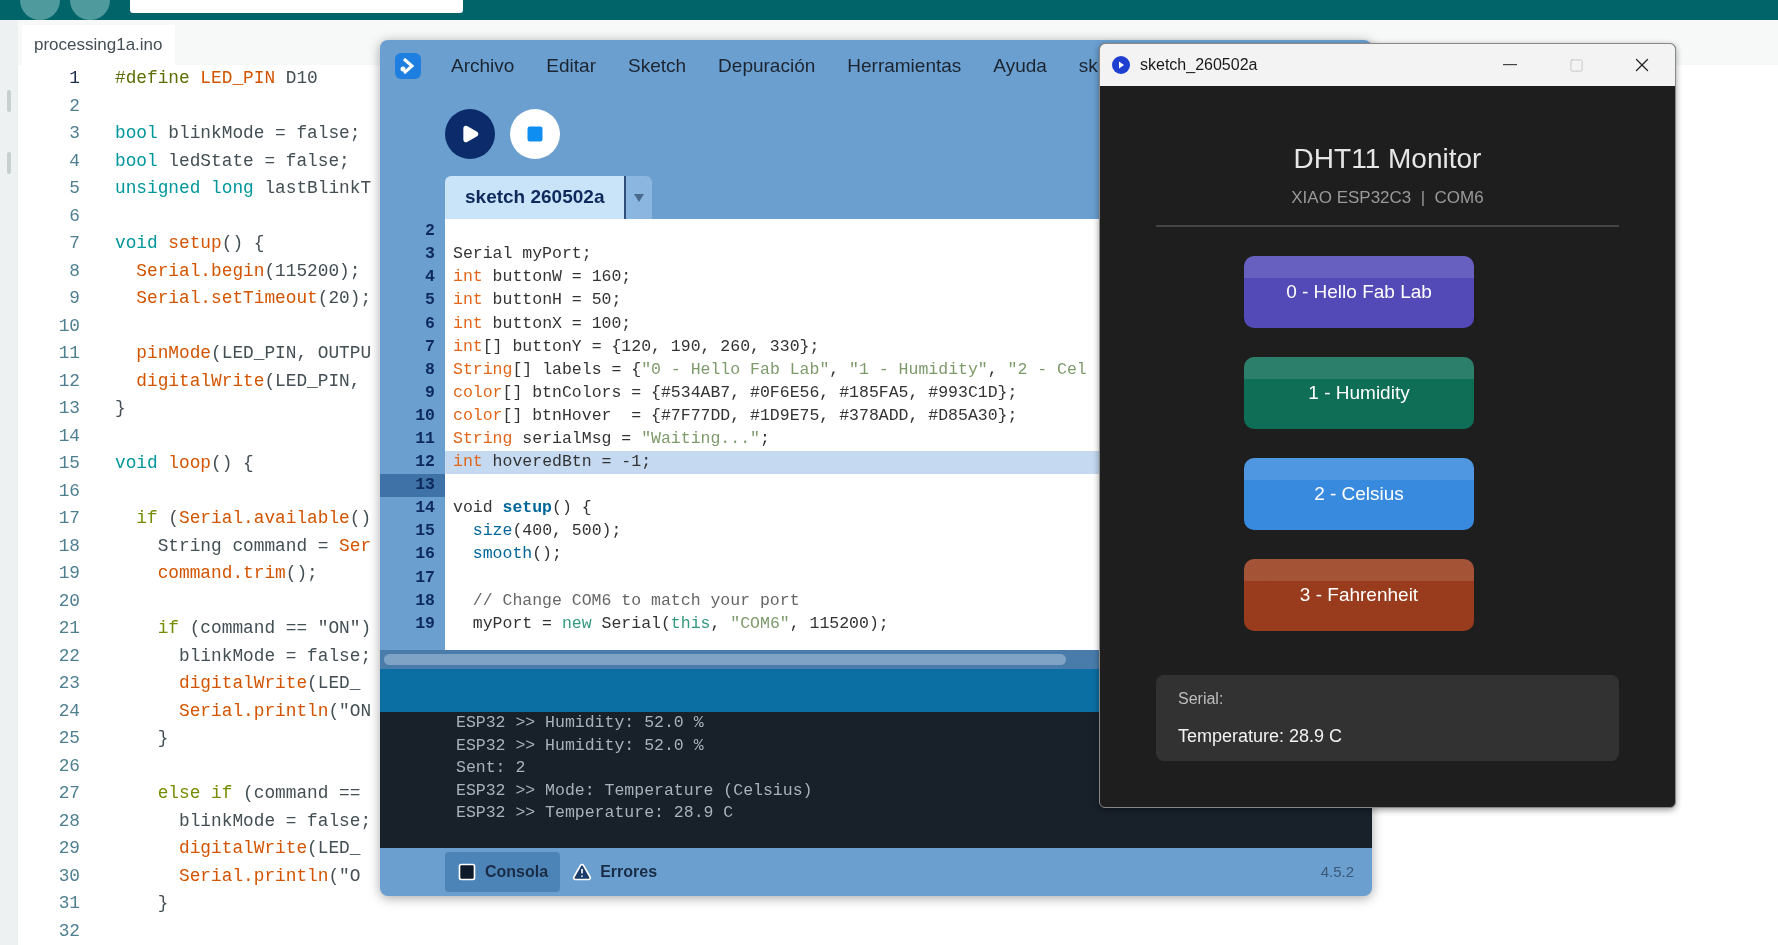 This screenshot has width=1778, height=945. I want to click on run-button, so click(470, 134).